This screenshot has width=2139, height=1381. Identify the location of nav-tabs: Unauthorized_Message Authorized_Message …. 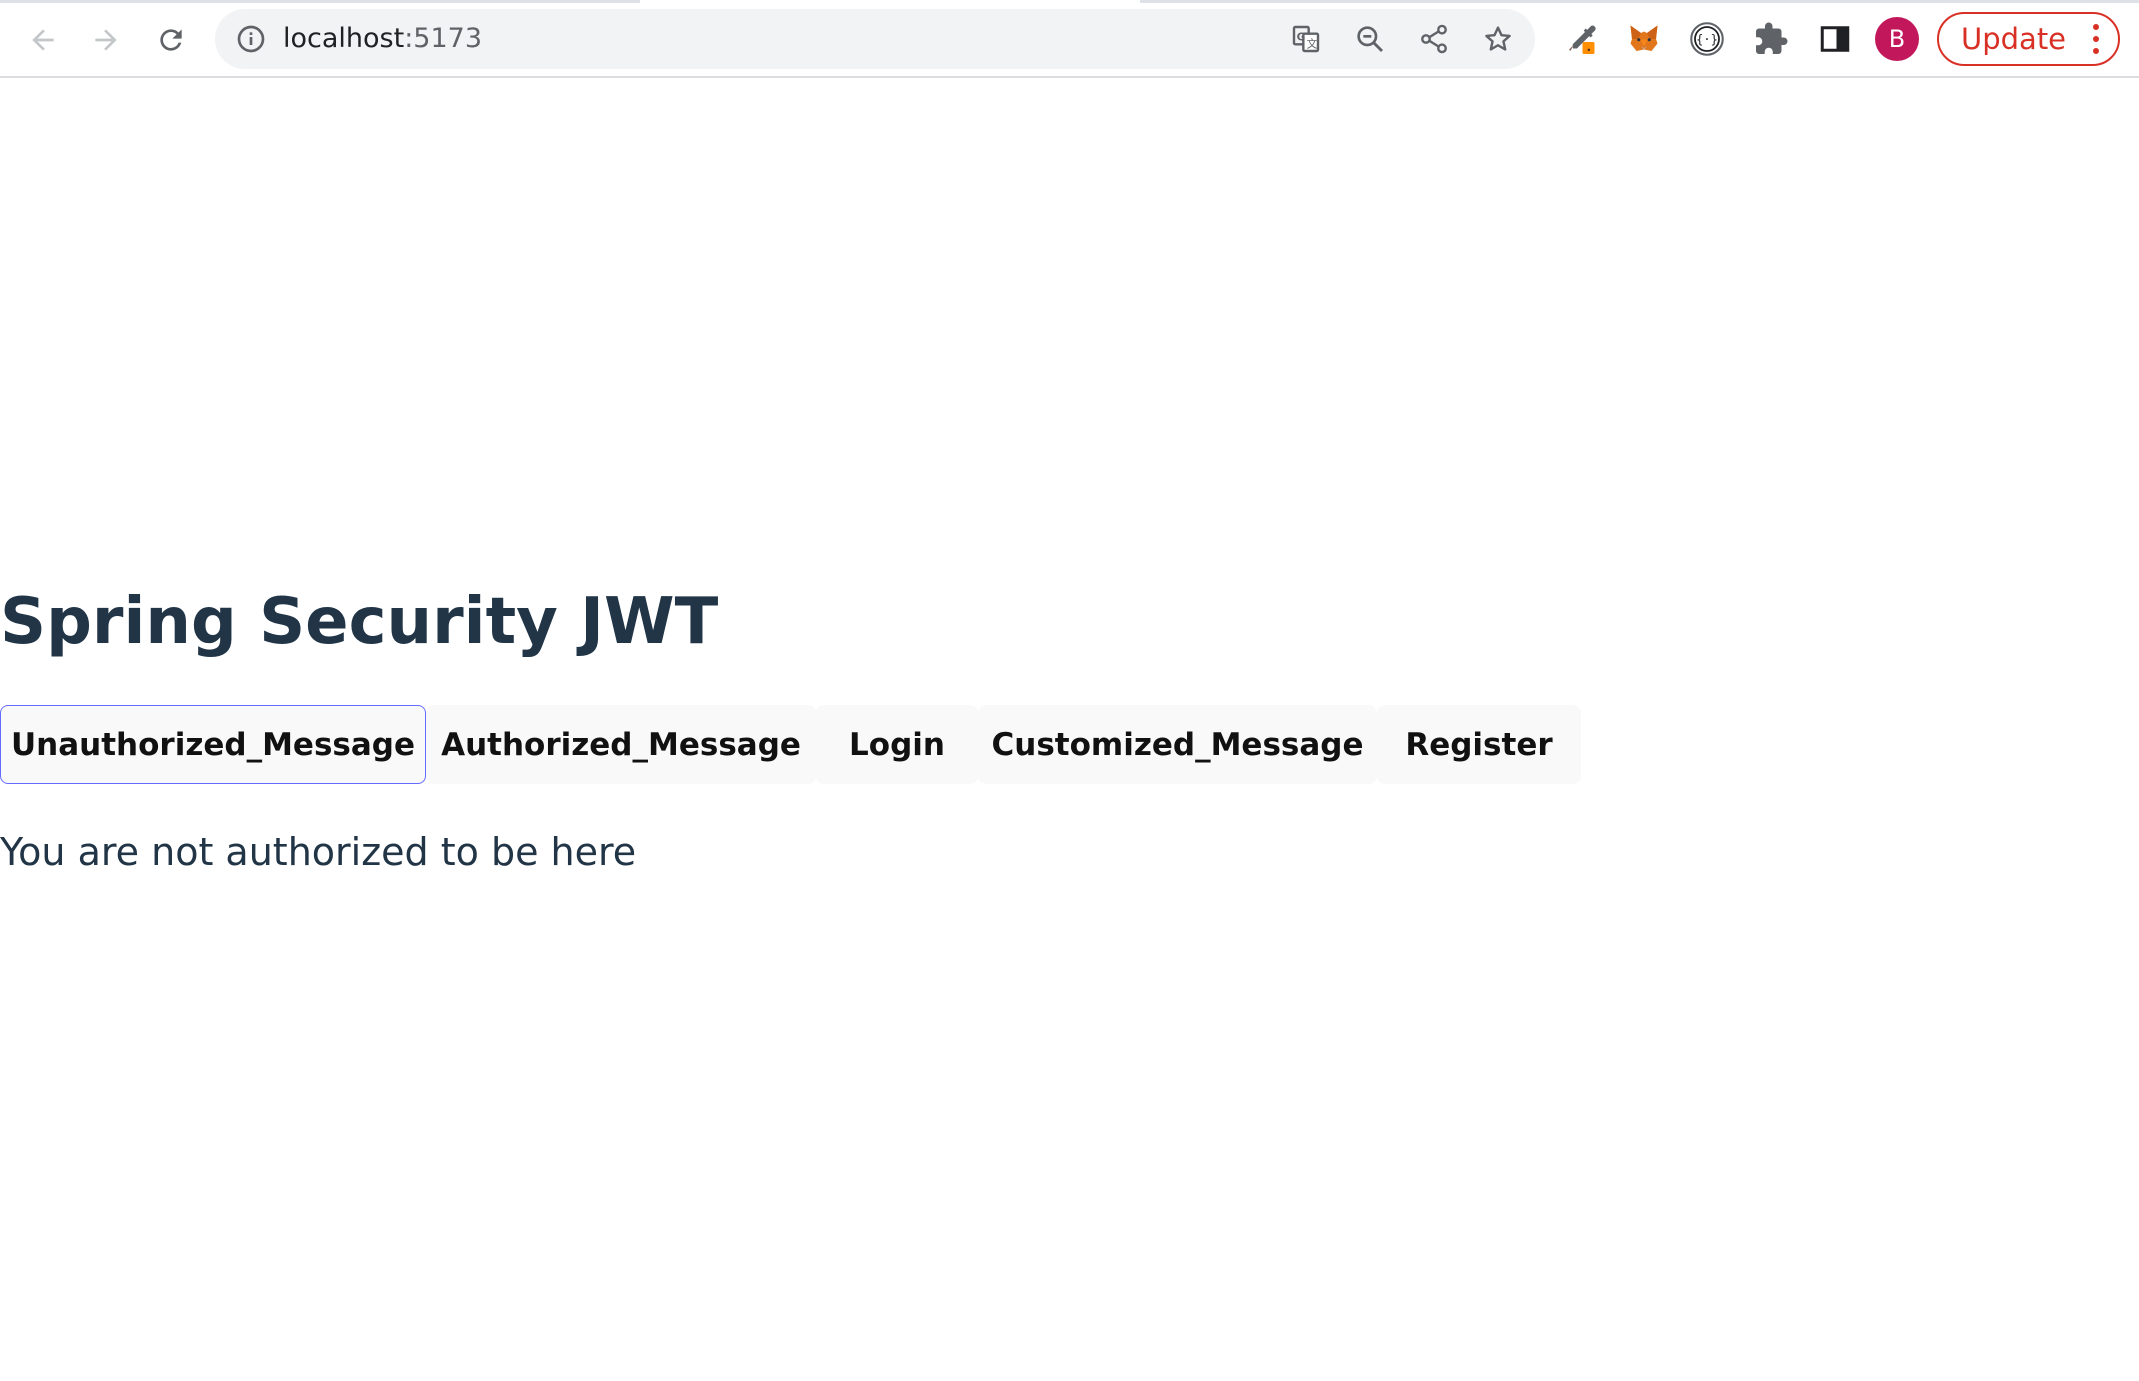
(790, 744).